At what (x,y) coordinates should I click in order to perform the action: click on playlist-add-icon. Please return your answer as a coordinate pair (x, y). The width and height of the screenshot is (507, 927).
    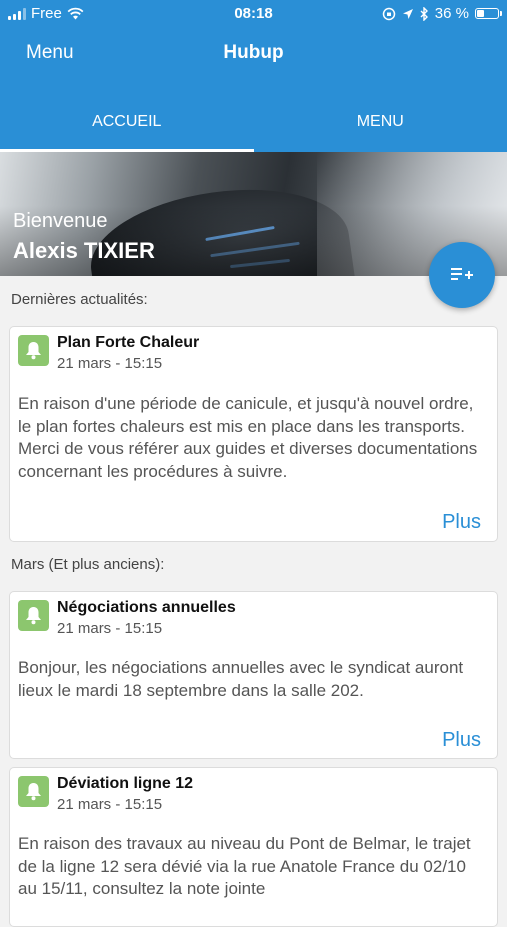
    Looking at the image, I should click on (462, 275).